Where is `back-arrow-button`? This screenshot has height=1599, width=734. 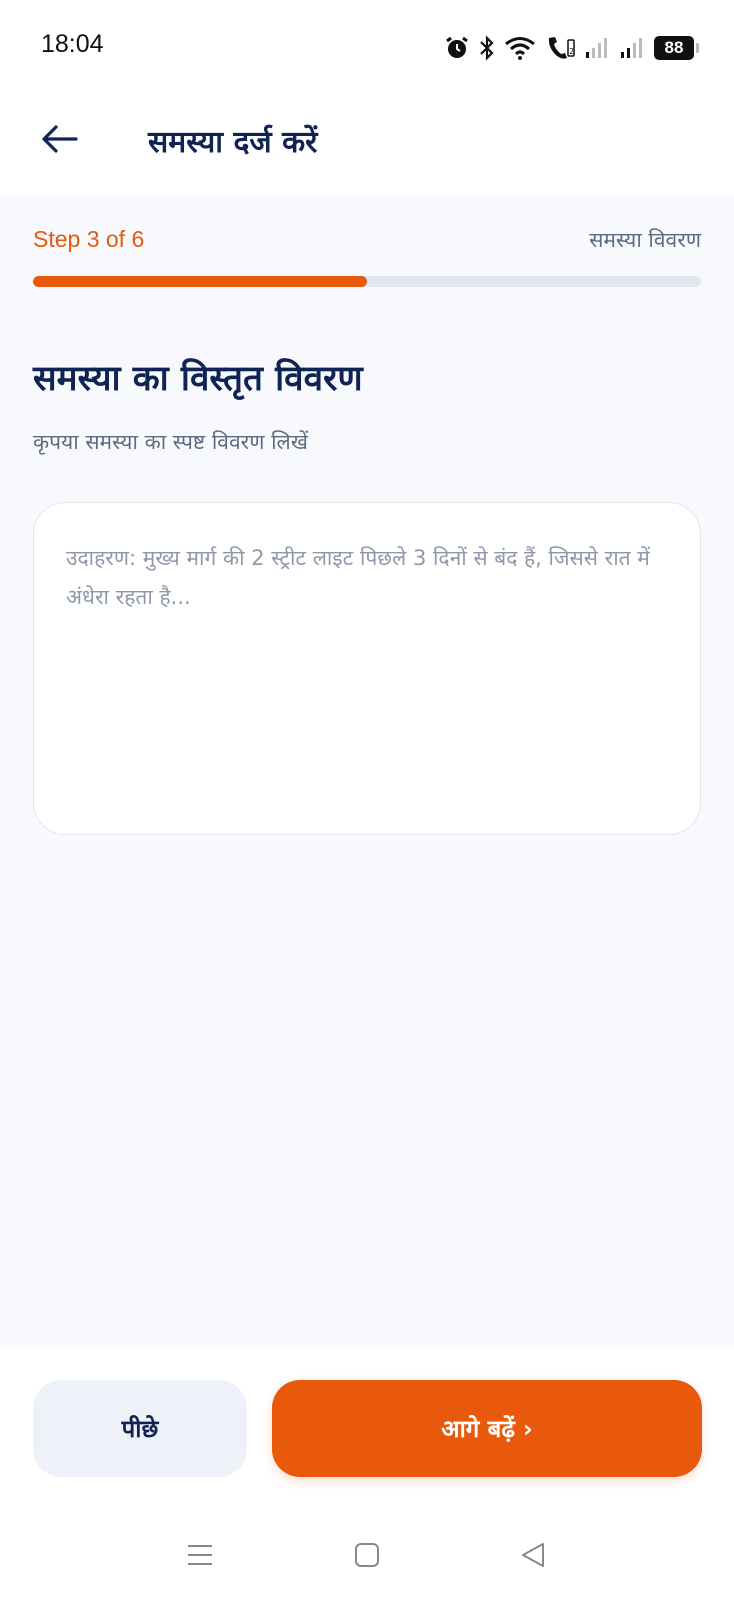
back-arrow-button is located at coordinates (59, 139).